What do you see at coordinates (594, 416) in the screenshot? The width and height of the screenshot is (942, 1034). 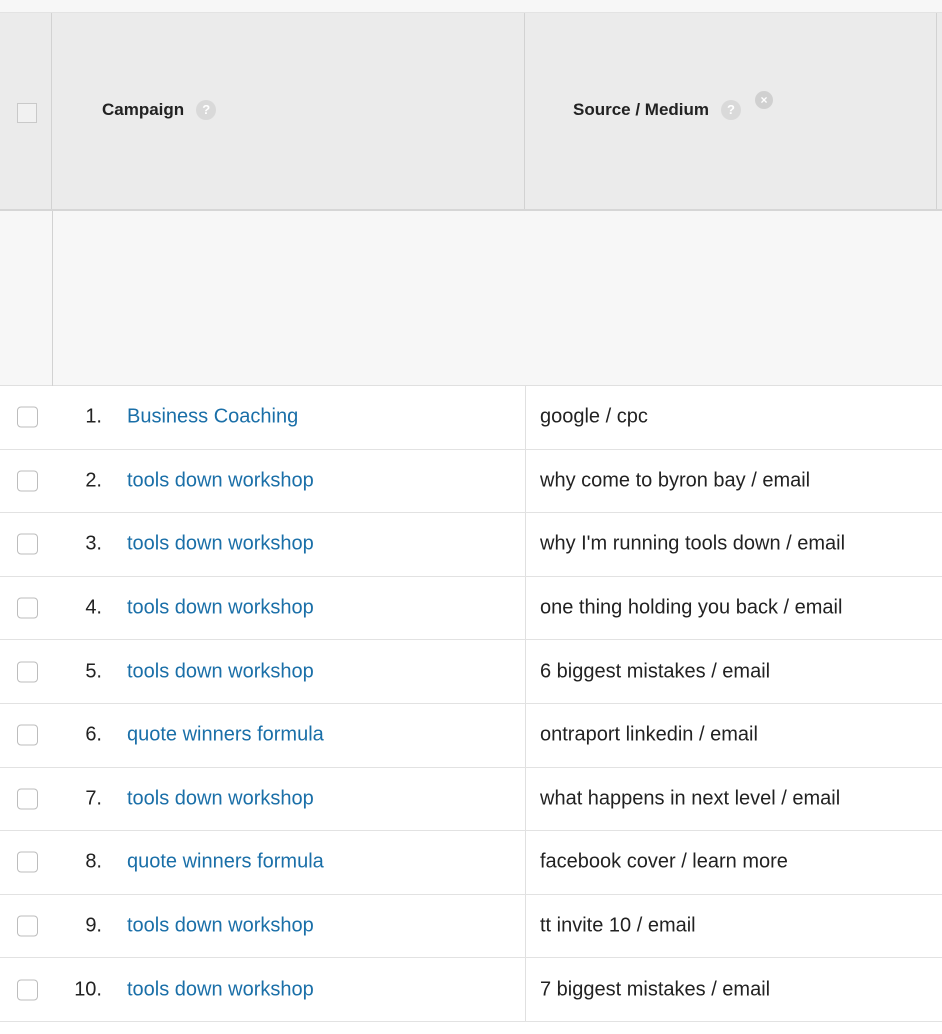 I see `source-medium-value: google / cpc` at bounding box center [594, 416].